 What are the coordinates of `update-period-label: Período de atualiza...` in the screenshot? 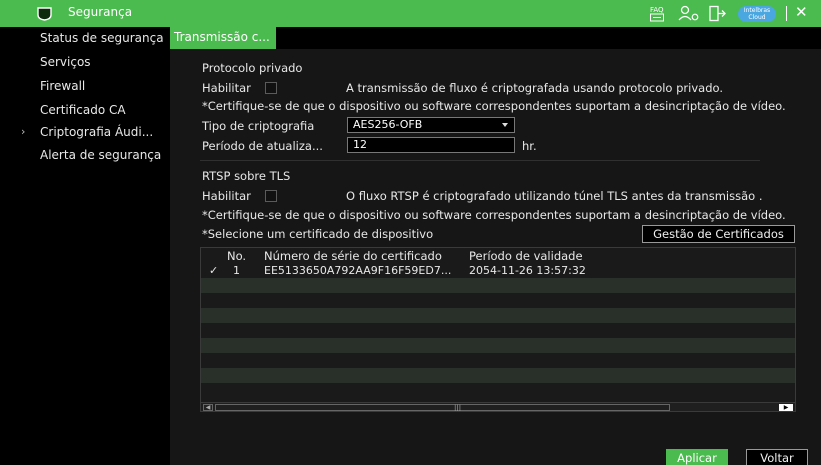 It's located at (262, 146).